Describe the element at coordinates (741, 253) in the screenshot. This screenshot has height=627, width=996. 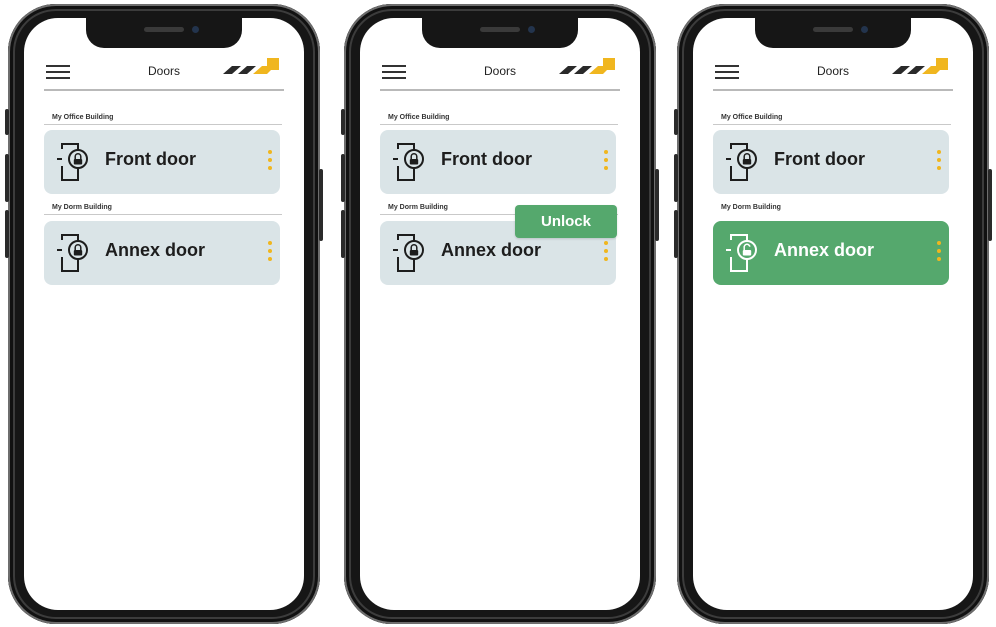
I see `unlocked-door-icon` at that location.